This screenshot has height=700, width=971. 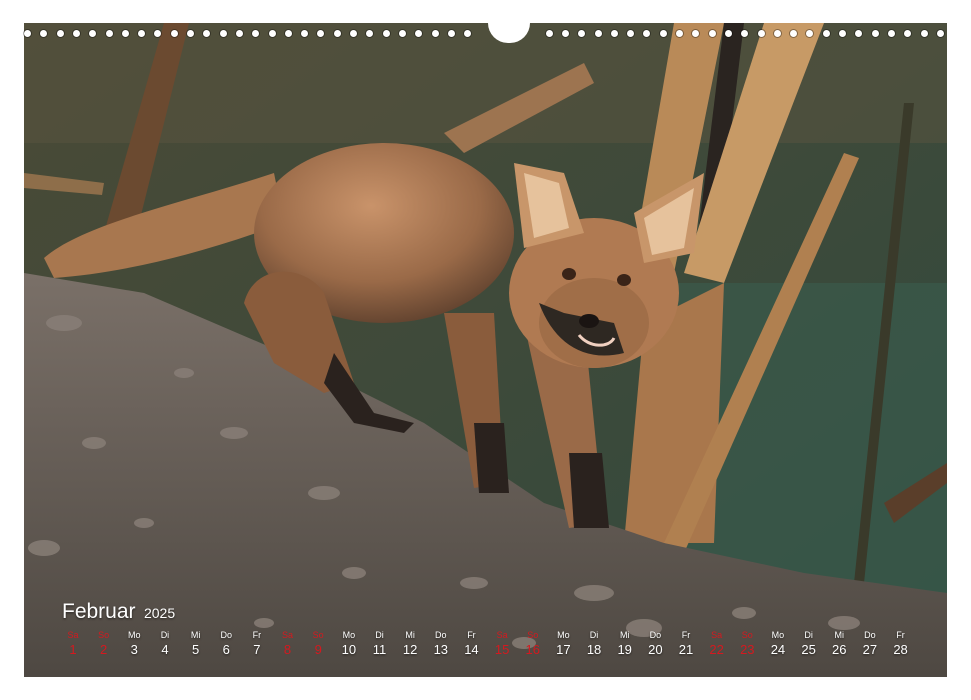 What do you see at coordinates (410, 649) in the screenshot?
I see `day-number: 12` at bounding box center [410, 649].